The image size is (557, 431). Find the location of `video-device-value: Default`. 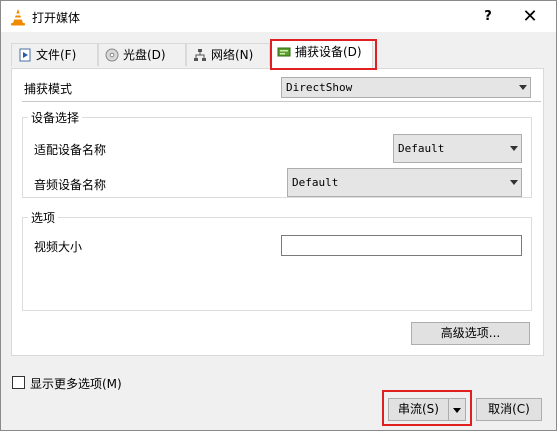

video-device-value: Default is located at coordinates (421, 148).